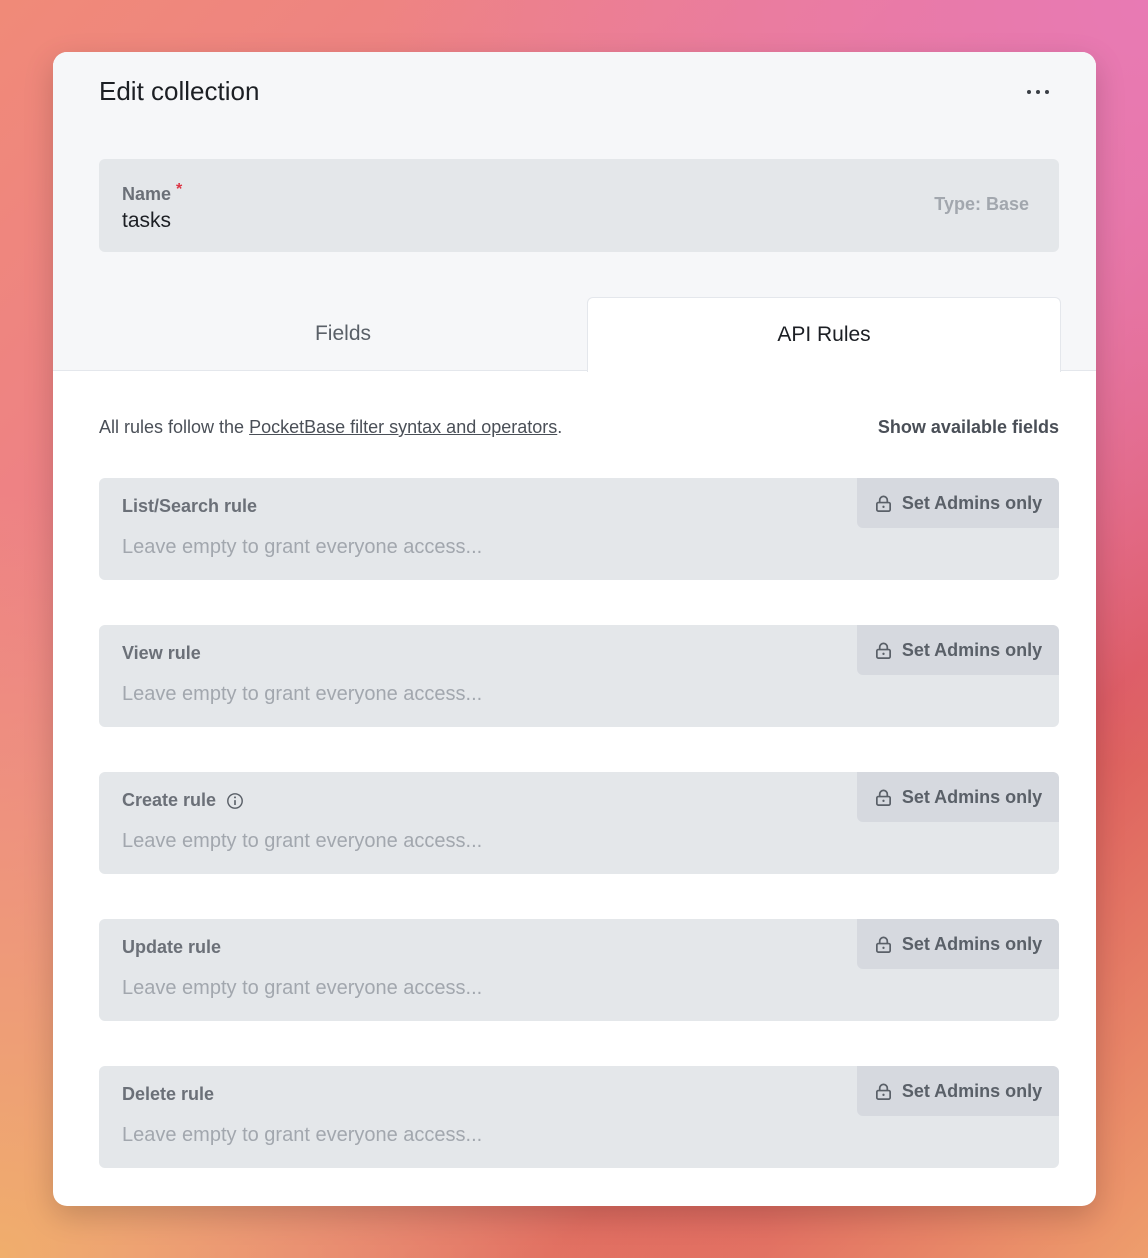 Image resolution: width=1148 pixels, height=1258 pixels. I want to click on name-label: Name *, so click(152, 193).